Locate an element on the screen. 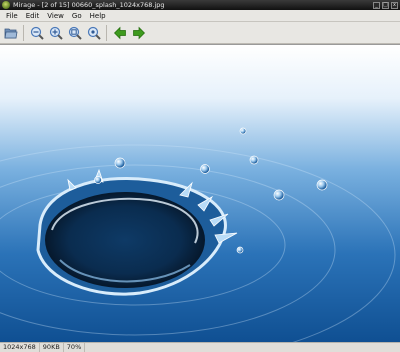 The width and height of the screenshot is (400, 352). toolbar is located at coordinates (200, 33).